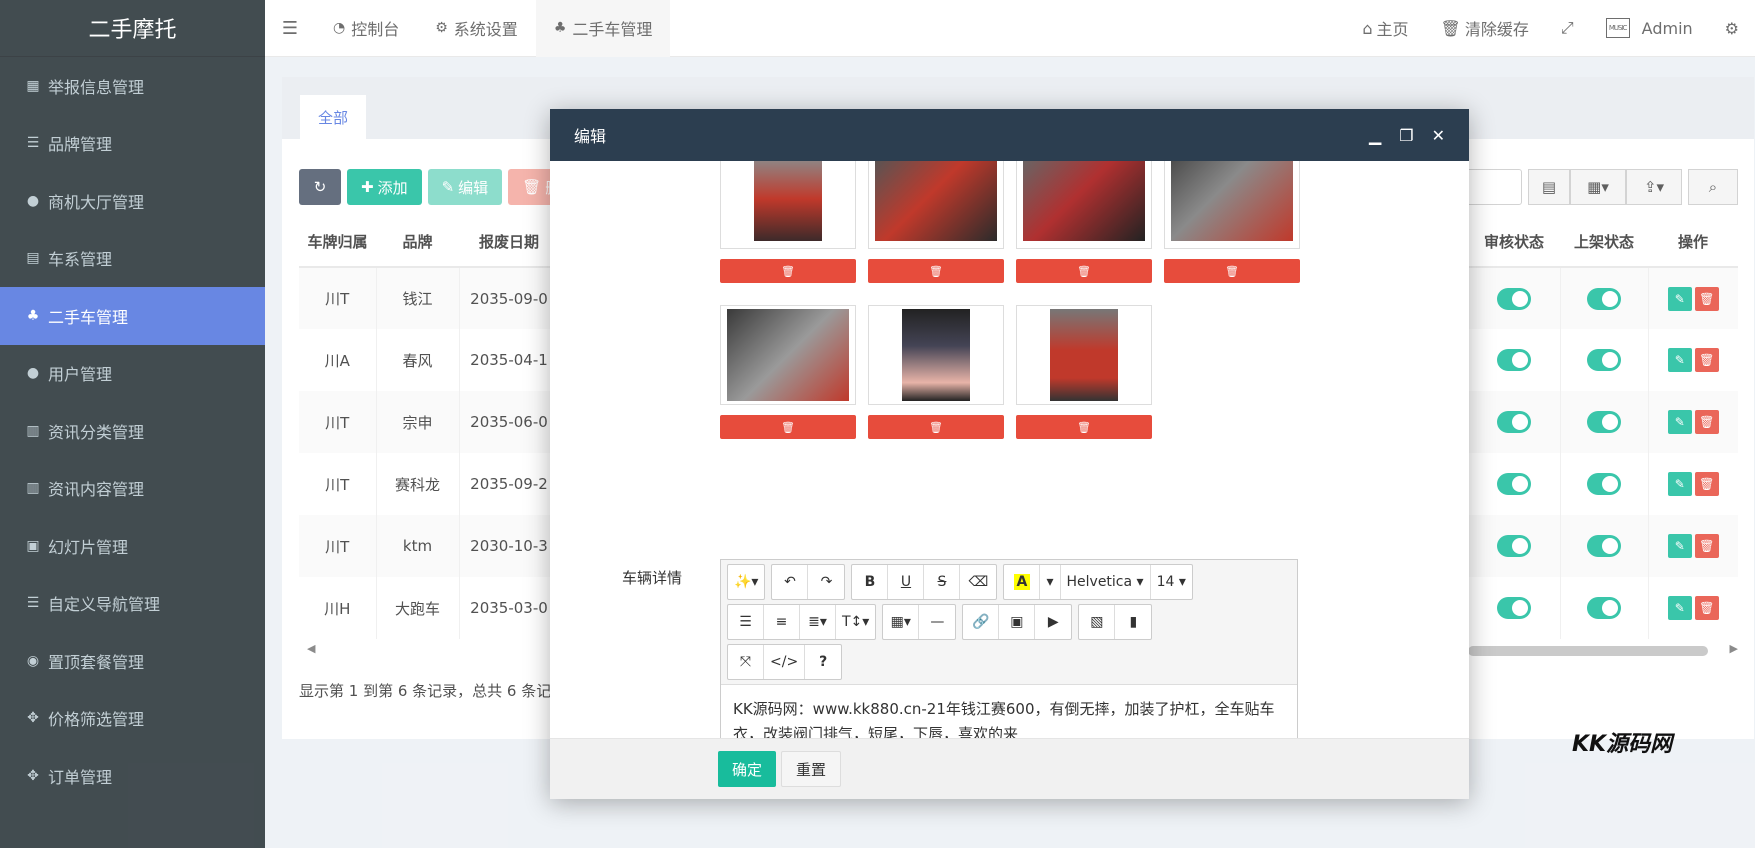  I want to click on field-label-details: 车辆详情, so click(652, 578).